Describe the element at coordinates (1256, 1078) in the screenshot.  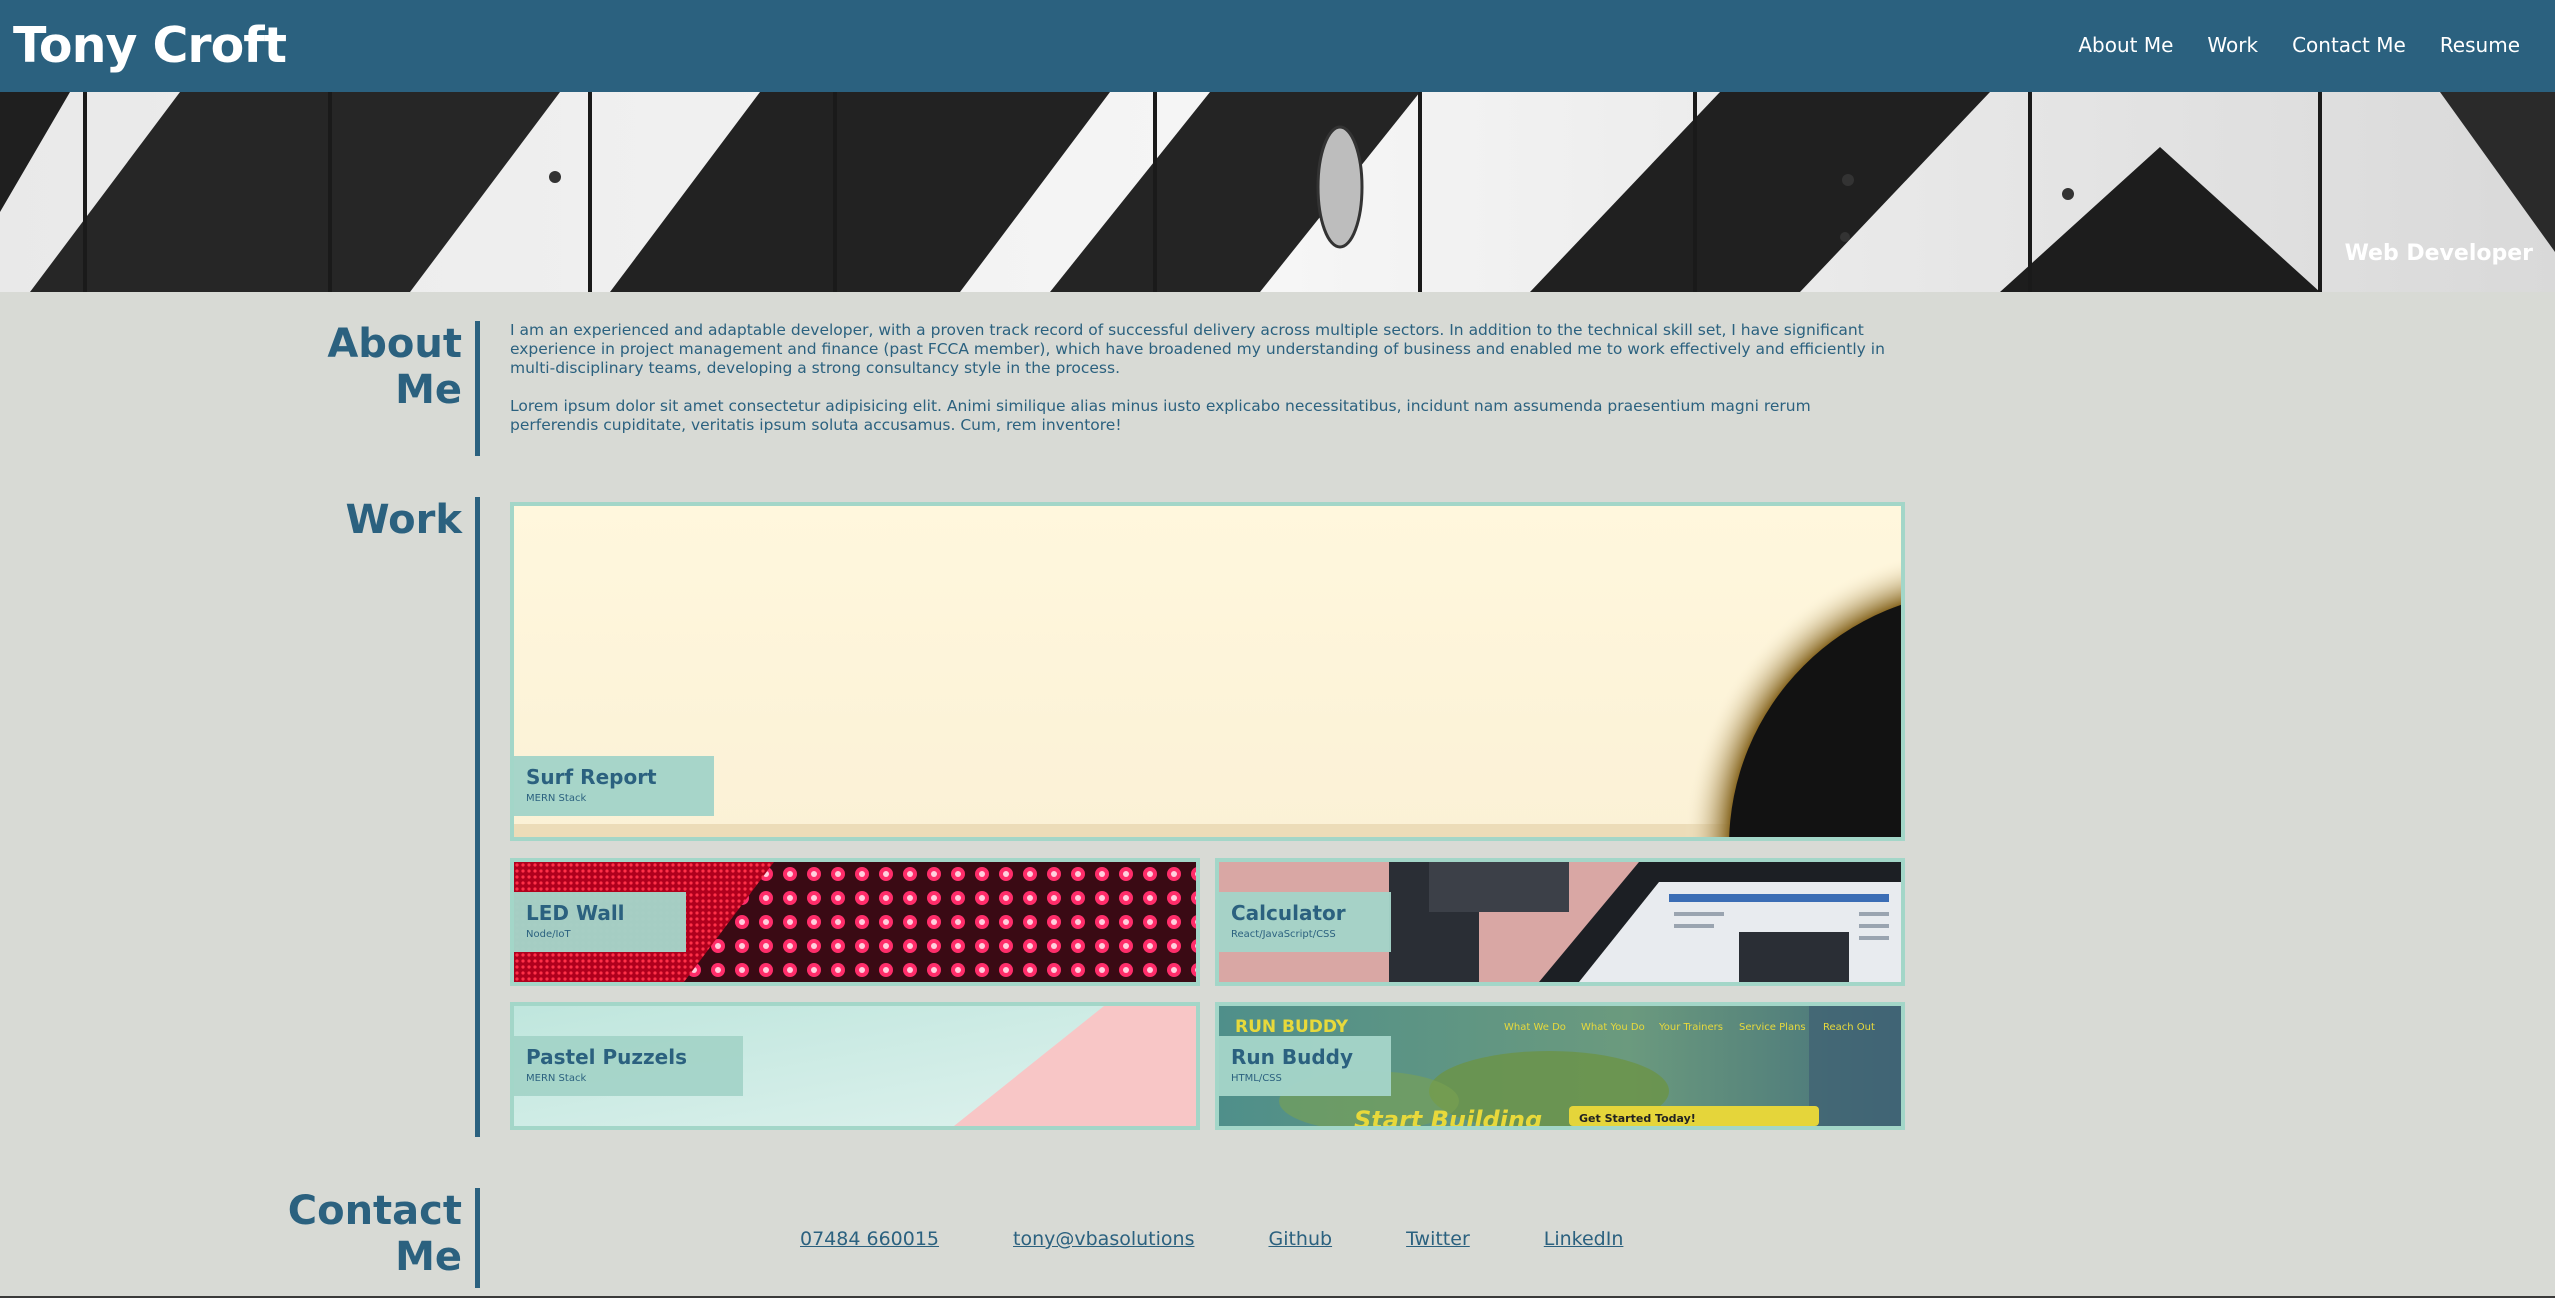
I see `project-tech: HTML/CSS` at that location.